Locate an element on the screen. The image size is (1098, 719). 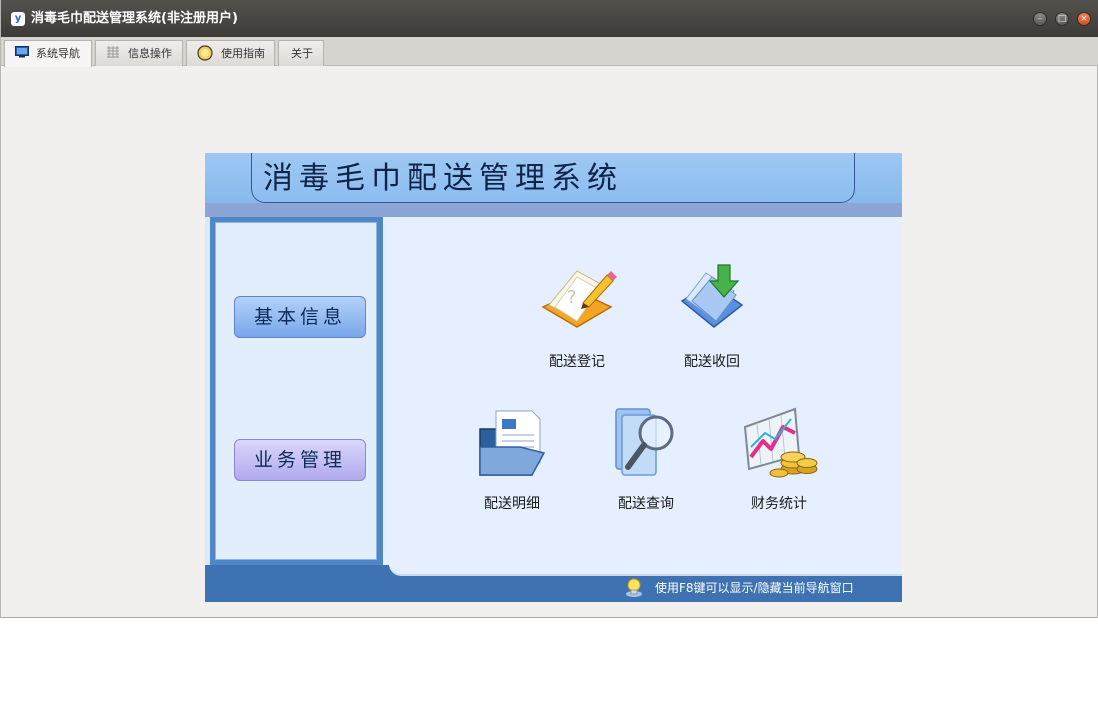
finance-statistics-item: 财务统计 is located at coordinates (779, 458).